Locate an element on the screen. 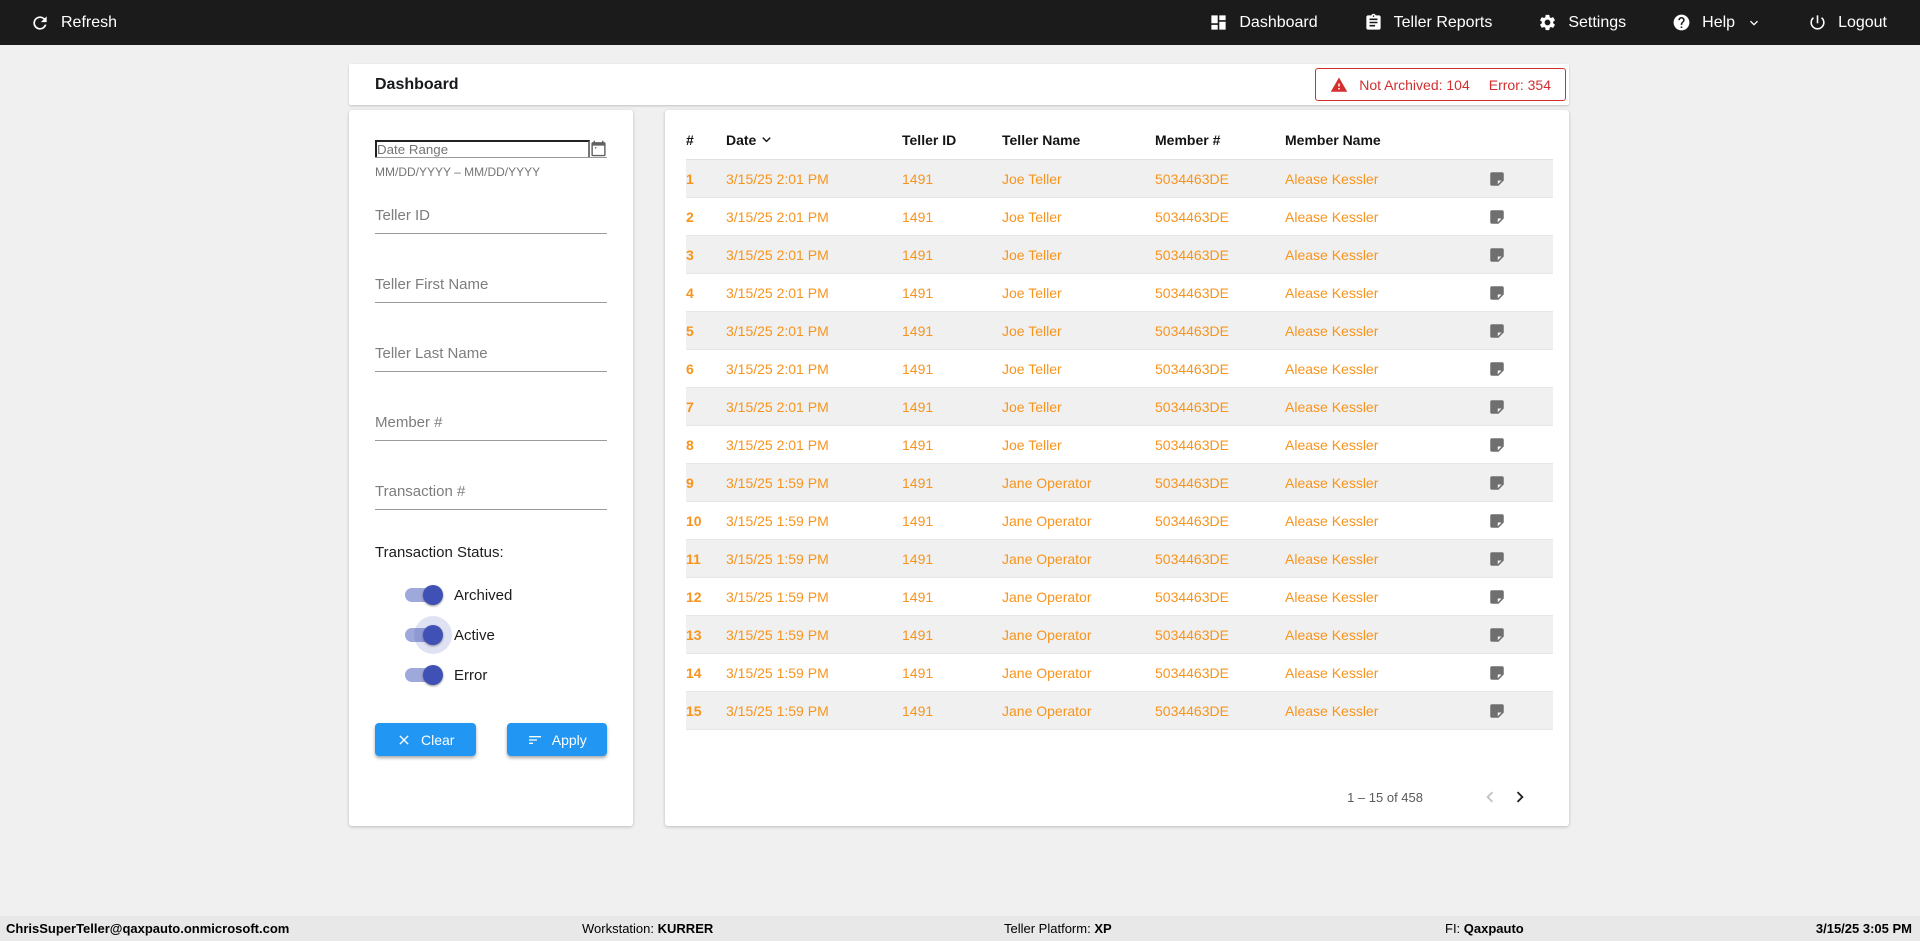 The width and height of the screenshot is (1920, 941). active-toggle-label: Active is located at coordinates (474, 635).